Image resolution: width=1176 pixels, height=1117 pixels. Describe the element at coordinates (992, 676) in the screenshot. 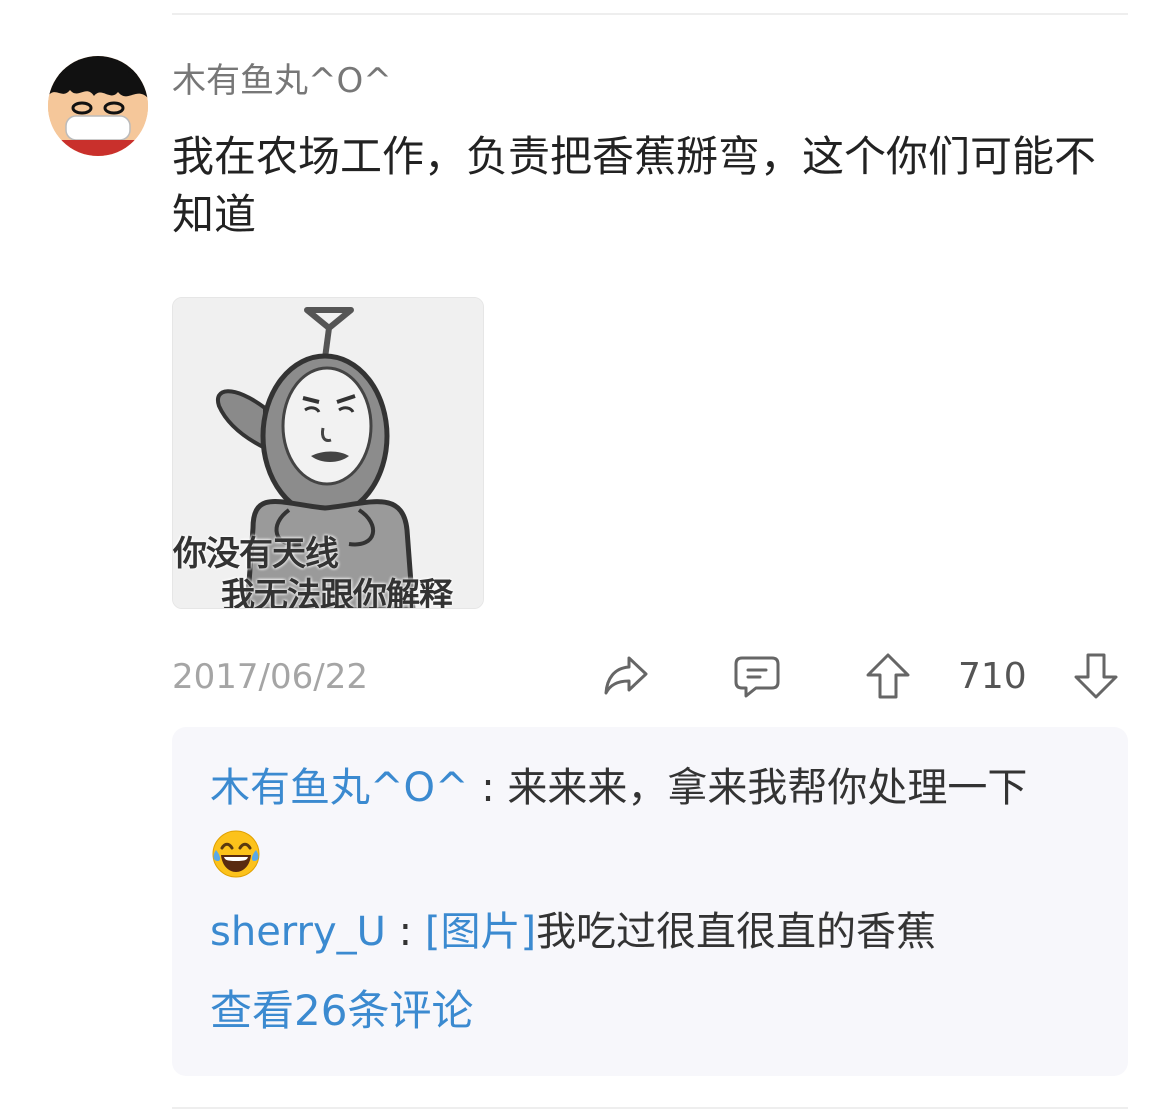

I see `like-count: 710` at that location.